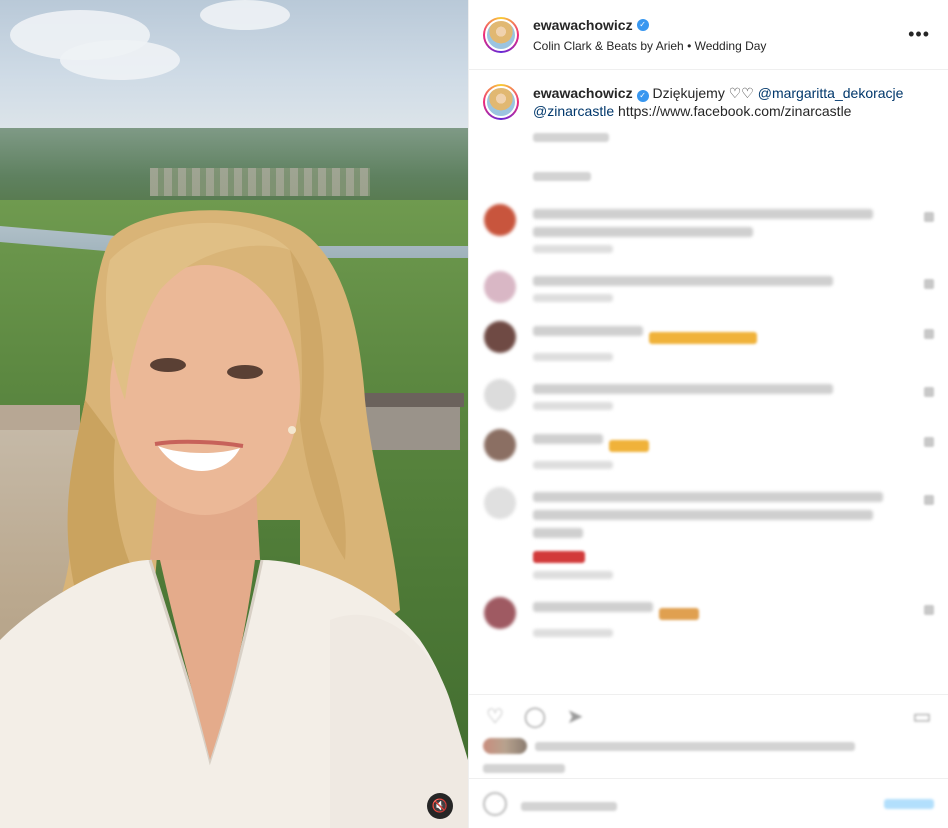 This screenshot has width=948, height=828. Describe the element at coordinates (501, 102) in the screenshot. I see `caption-author-avatar` at that location.